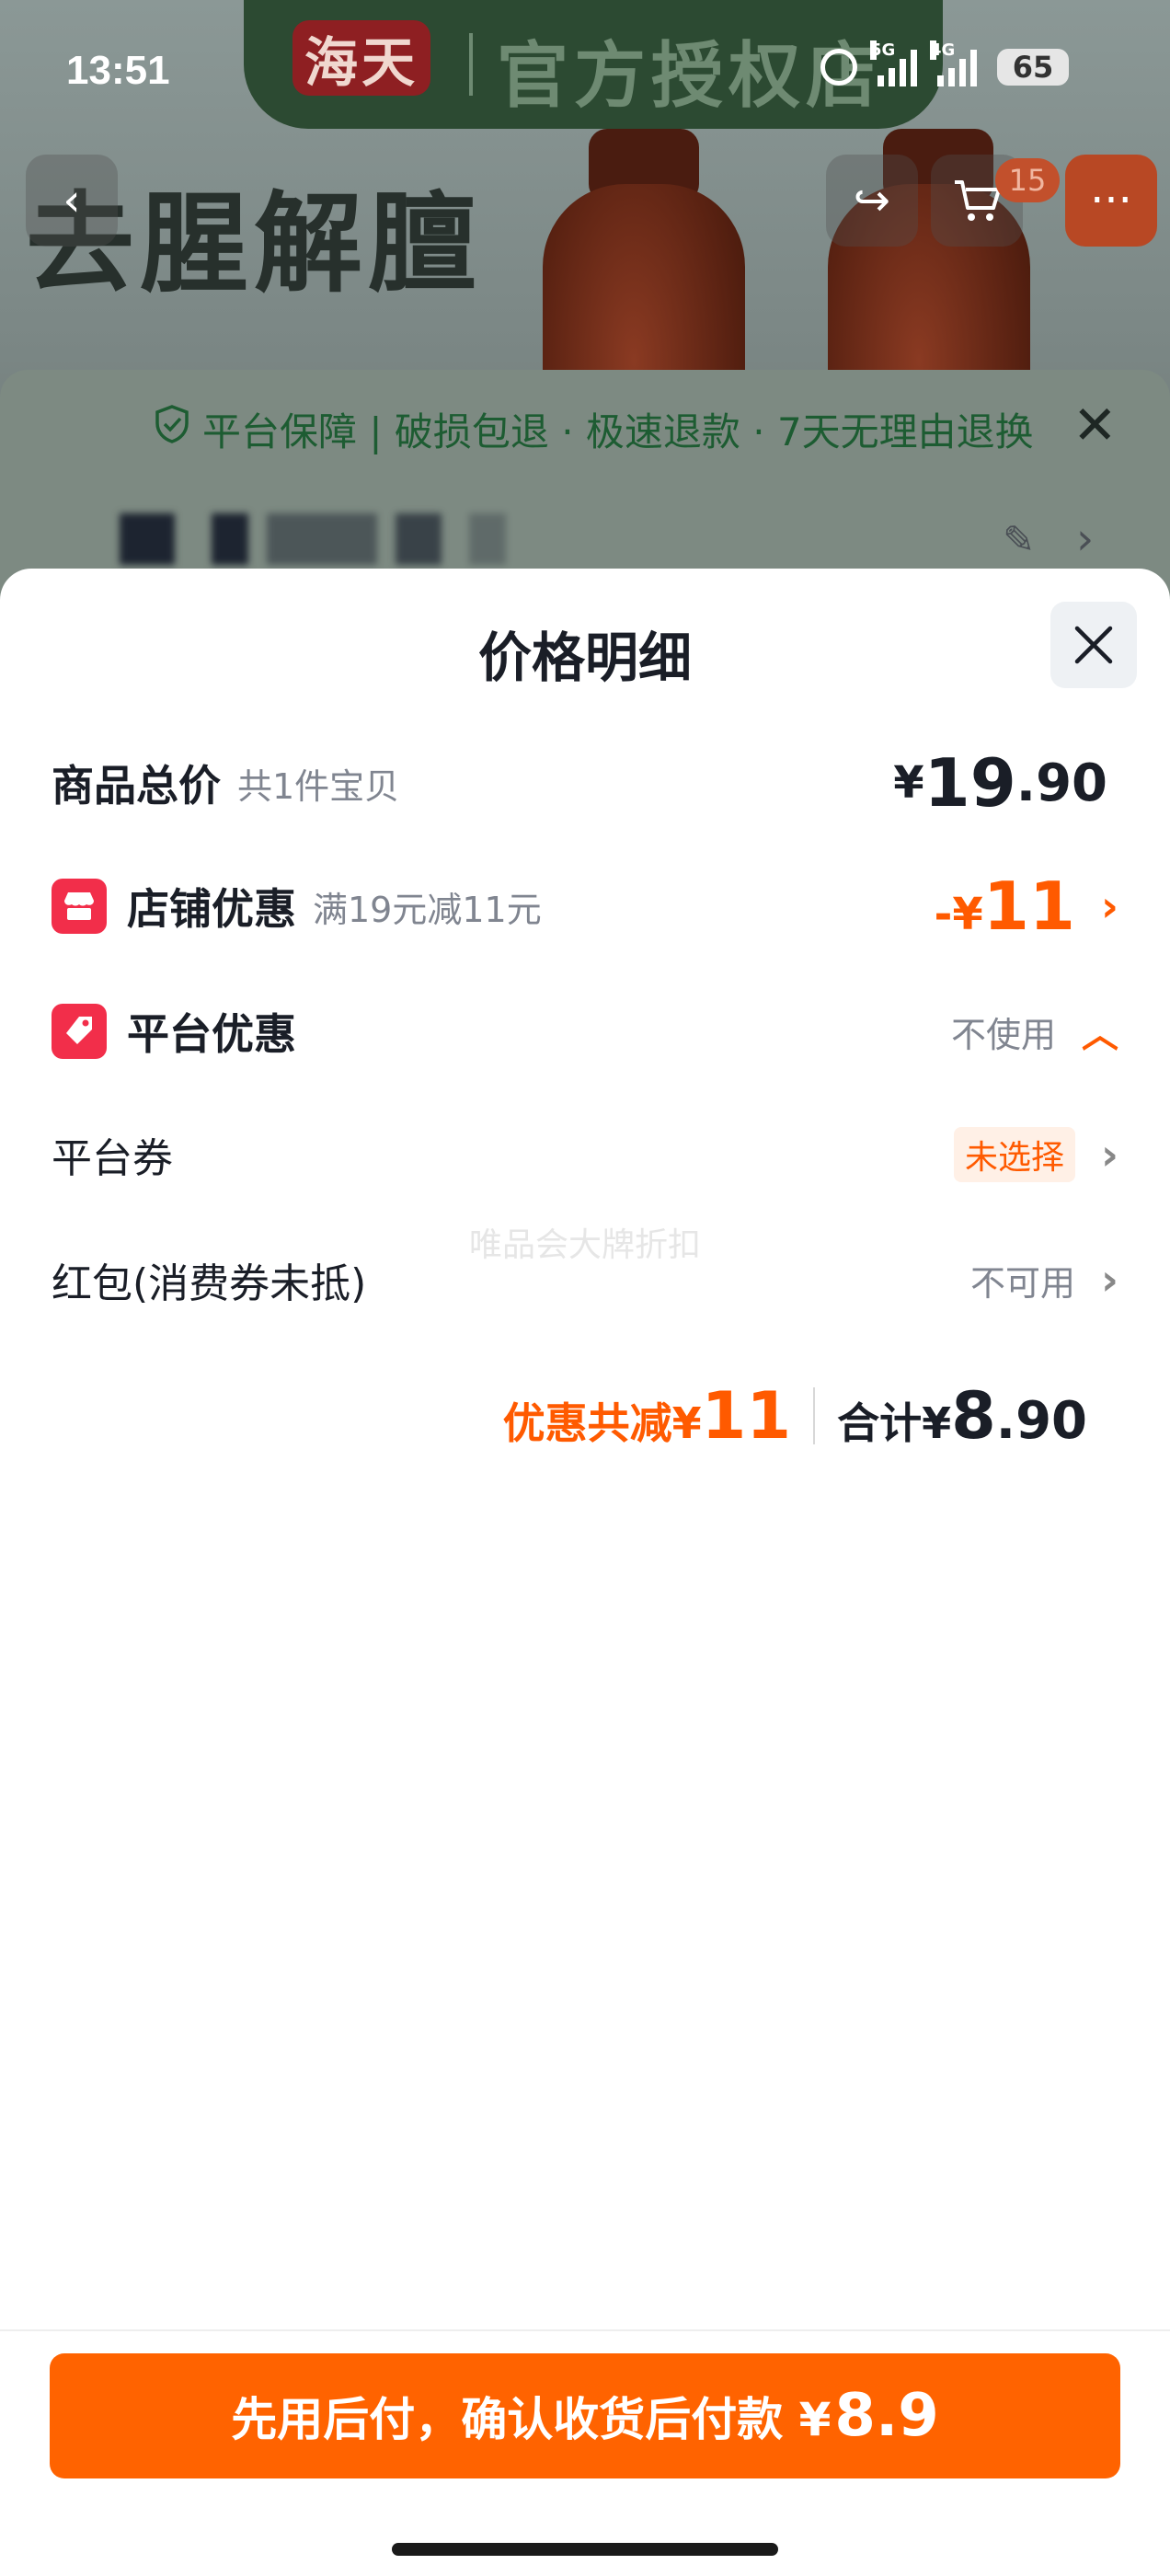 Image resolution: width=1170 pixels, height=2576 pixels. Describe the element at coordinates (79, 1031) in the screenshot. I see `tag-icon` at that location.